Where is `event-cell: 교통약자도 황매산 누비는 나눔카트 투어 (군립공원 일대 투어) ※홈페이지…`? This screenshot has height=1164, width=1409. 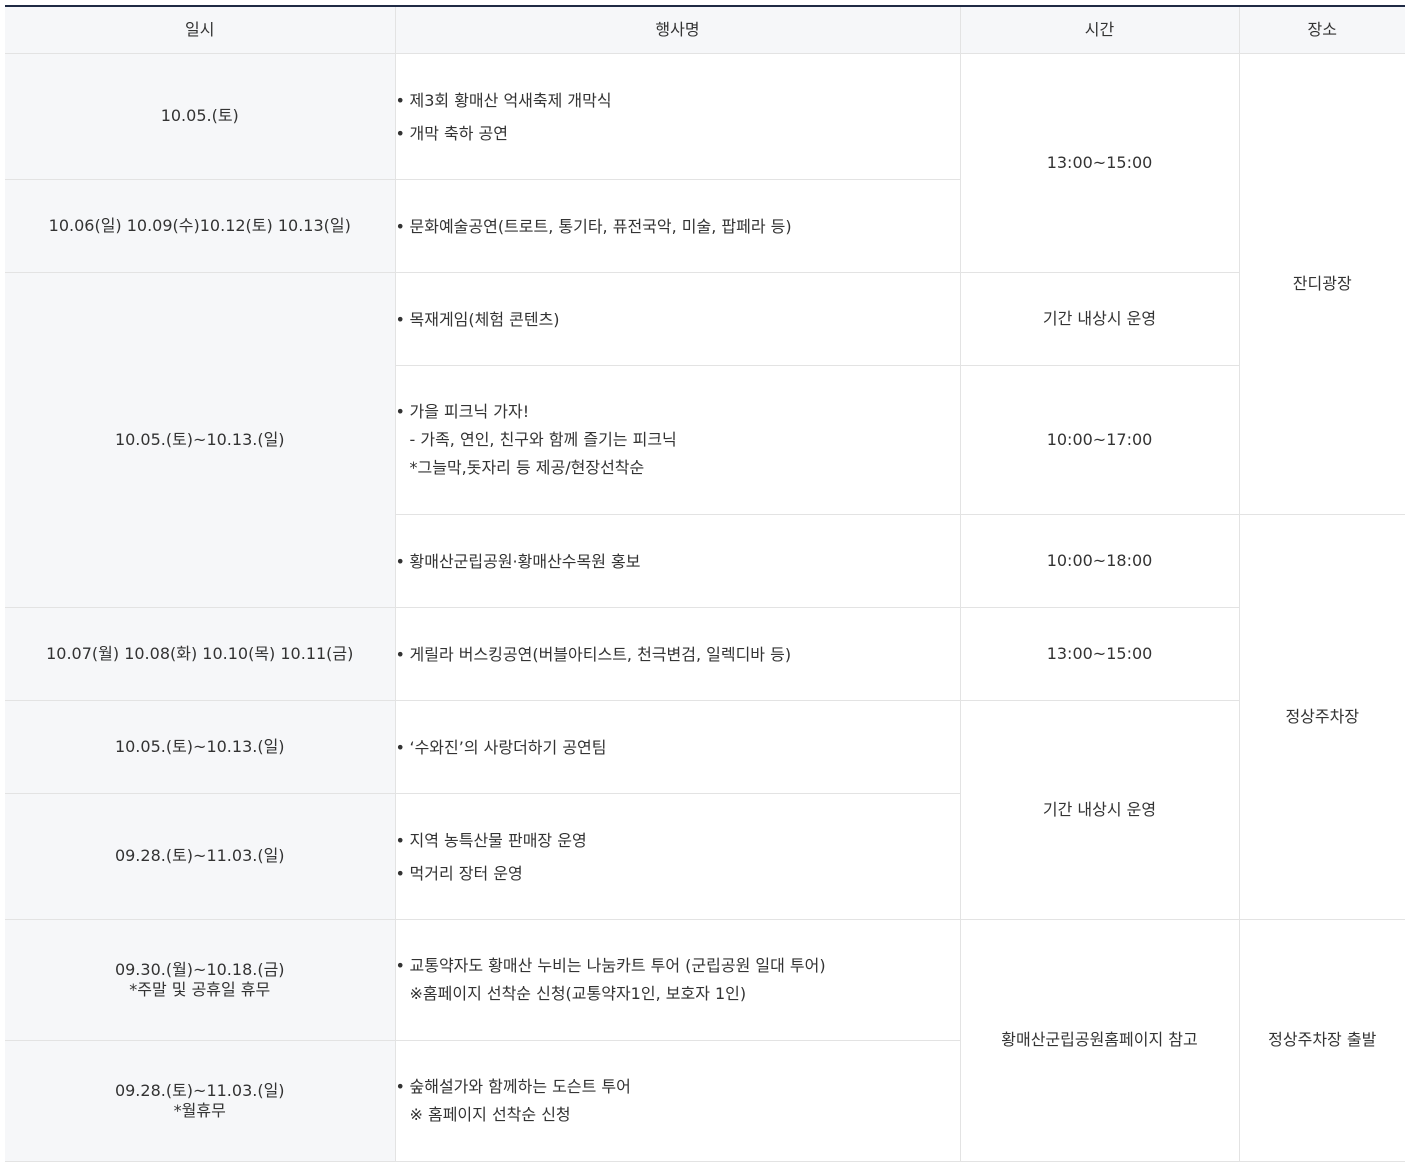 event-cell: 교통약자도 황매산 누비는 나눔카트 투어 (군립공원 일대 투어) ※홈페이지… is located at coordinates (677, 980).